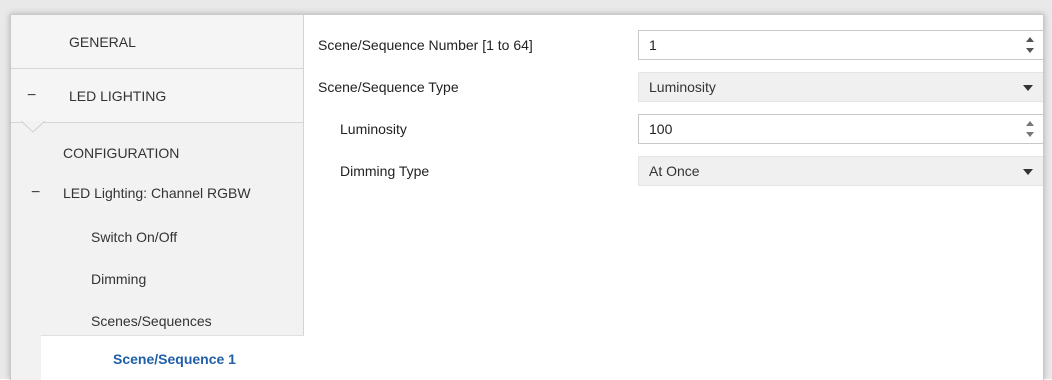 The width and height of the screenshot is (1052, 380). I want to click on param-row-luminosity: Luminosity 100 %, so click(673, 129).